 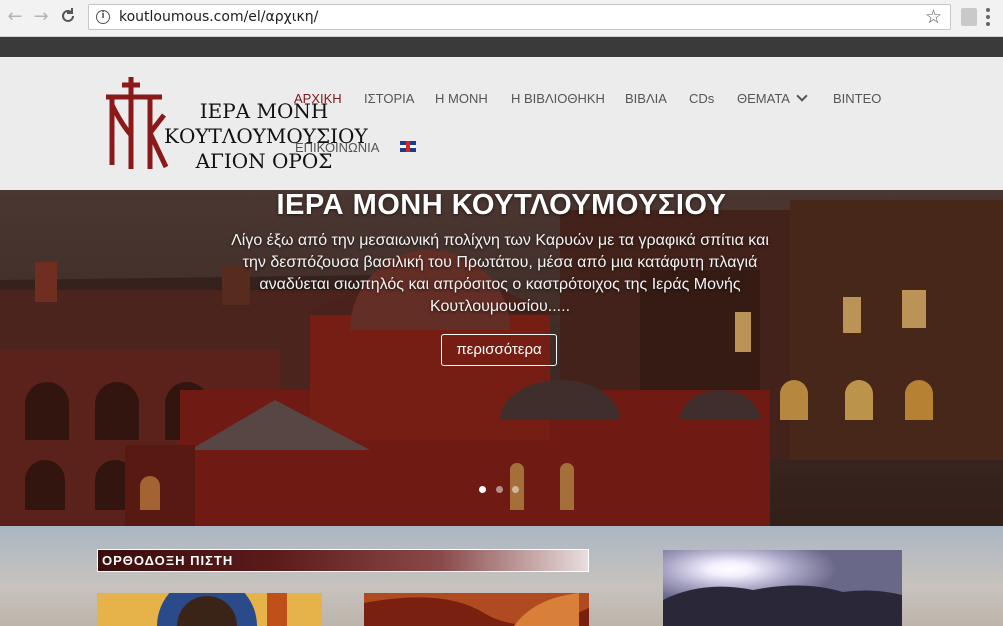 What do you see at coordinates (701, 98) in the screenshot?
I see `nav-item-cds: CDs` at bounding box center [701, 98].